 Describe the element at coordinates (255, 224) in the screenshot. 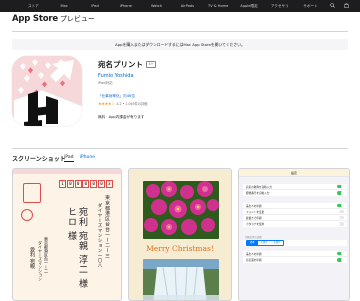

I see `settings-row-label: カタカナを使用` at that location.